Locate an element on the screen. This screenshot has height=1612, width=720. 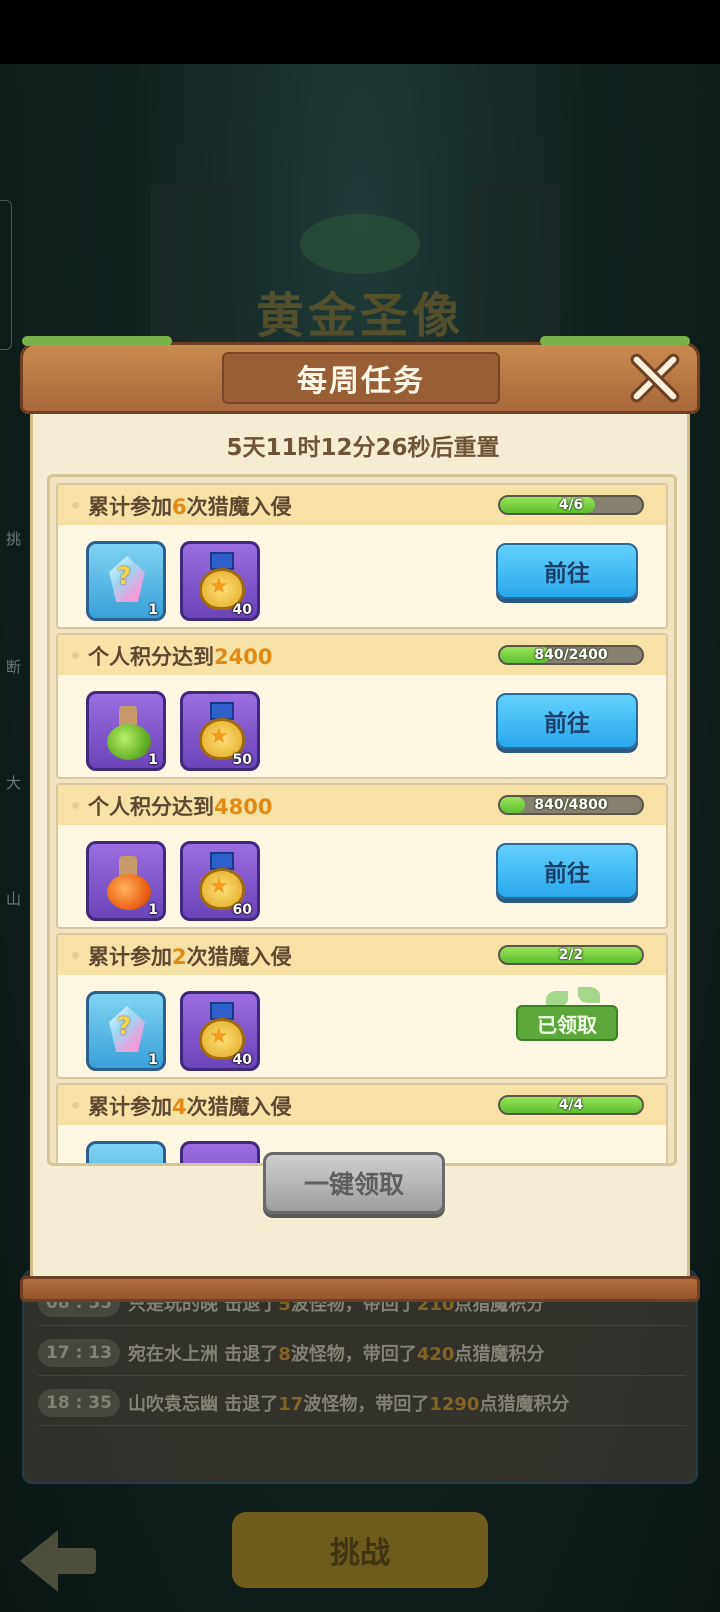
log-text: 山吹袁忘幽 击退了17波怪物，带回了1290点猎魔积分 is located at coordinates (349, 1404).